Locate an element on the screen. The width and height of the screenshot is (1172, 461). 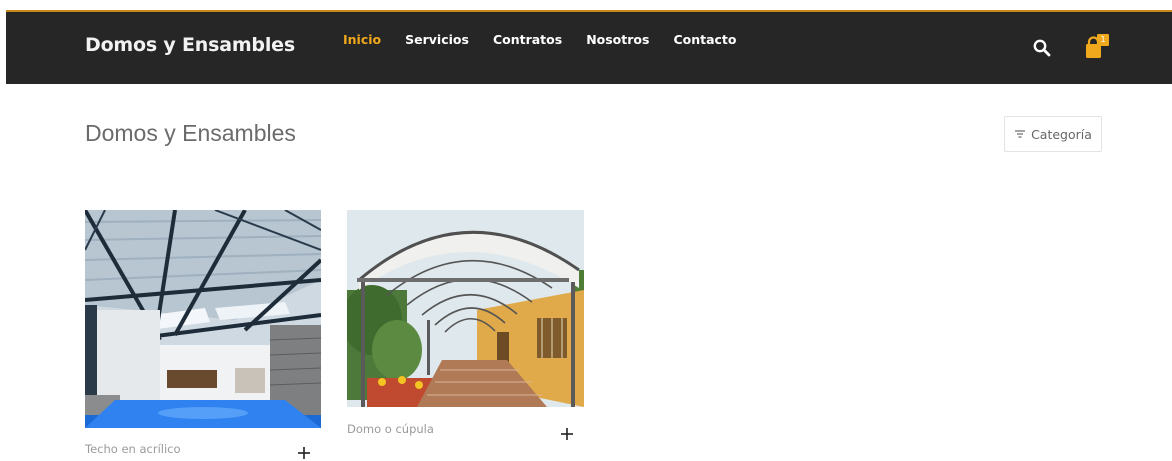
category-filter-button: Categoría is located at coordinates (1053, 134).